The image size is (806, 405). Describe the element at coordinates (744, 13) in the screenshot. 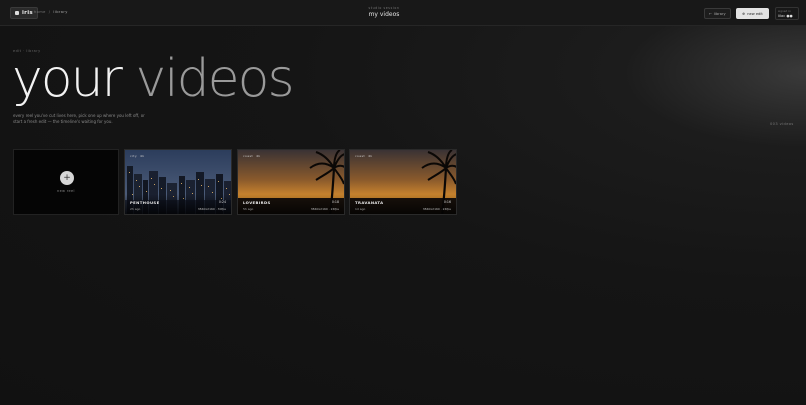

I see `plus-icon: ⊕` at that location.